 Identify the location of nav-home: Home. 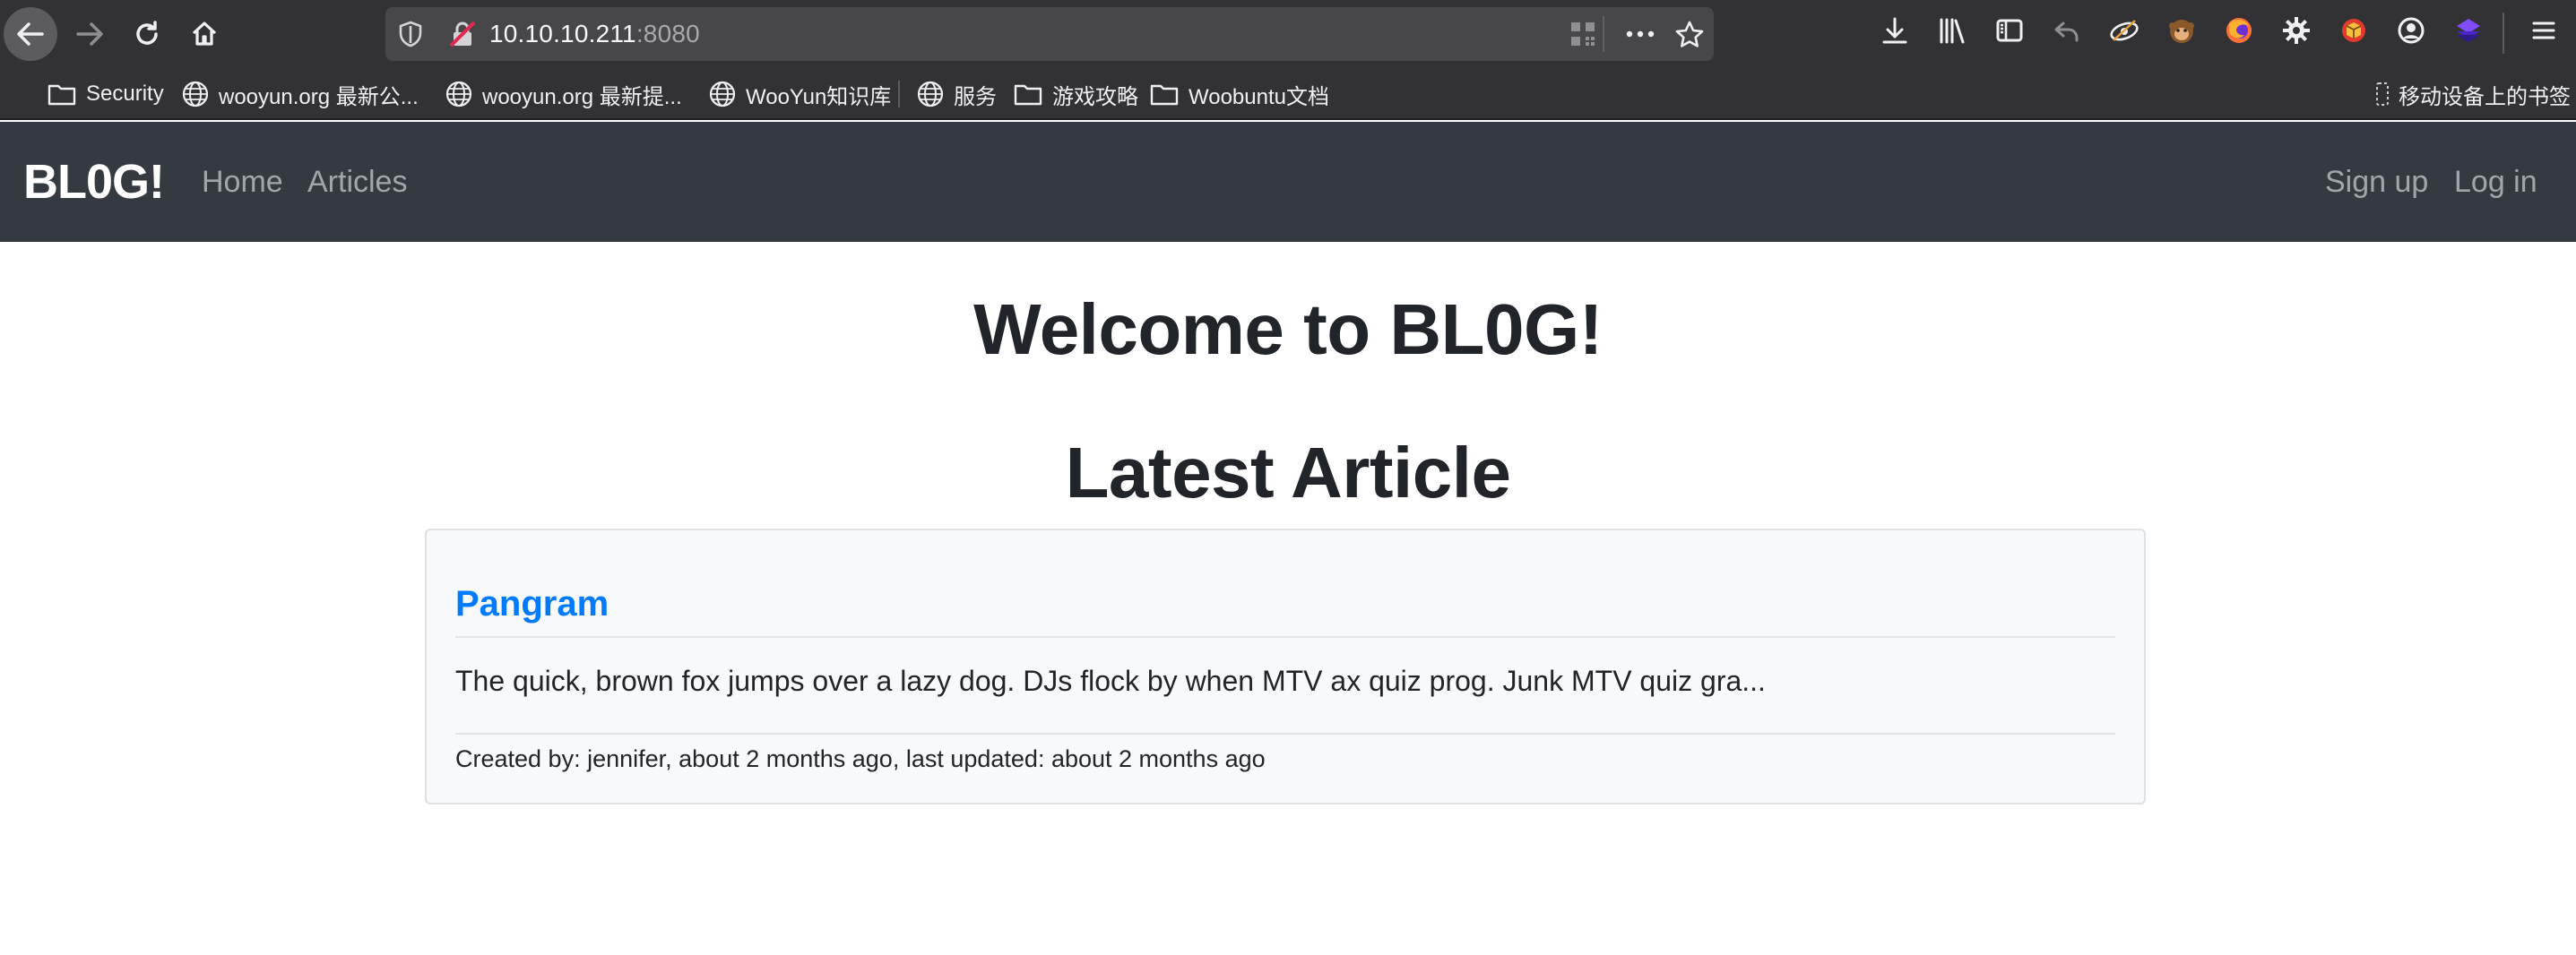
(242, 182).